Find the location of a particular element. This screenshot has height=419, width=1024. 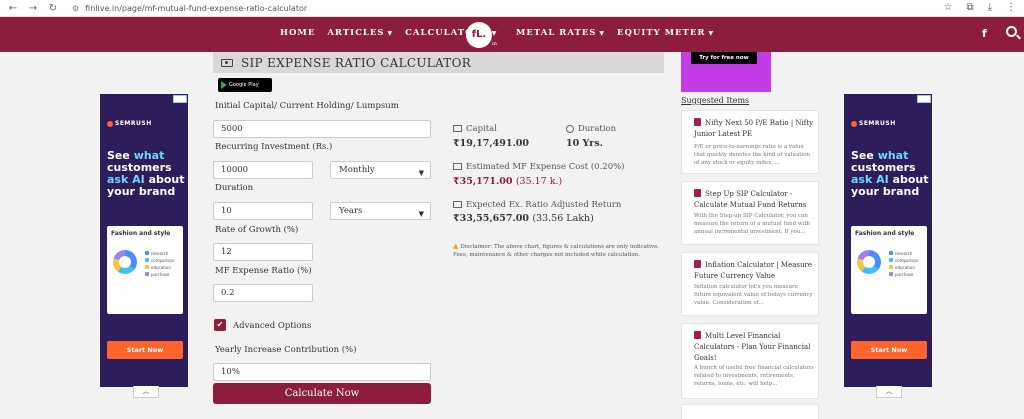

frequency-value: Monthly is located at coordinates (357, 170).